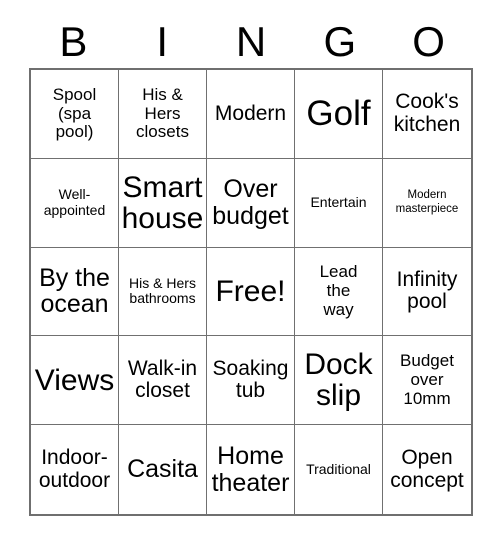 Image resolution: width=500 pixels, height=544 pixels. I want to click on bingo-cell-g5: Traditional, so click(339, 469).